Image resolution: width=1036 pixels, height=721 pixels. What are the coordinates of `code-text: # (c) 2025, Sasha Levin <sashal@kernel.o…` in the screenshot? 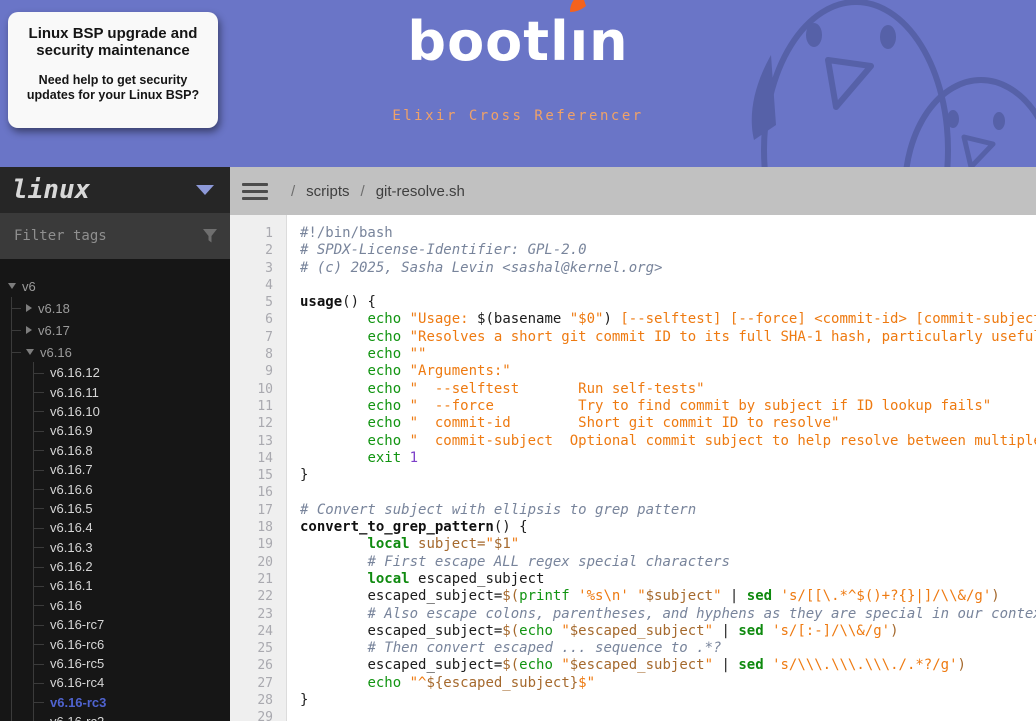 It's located at (481, 267).